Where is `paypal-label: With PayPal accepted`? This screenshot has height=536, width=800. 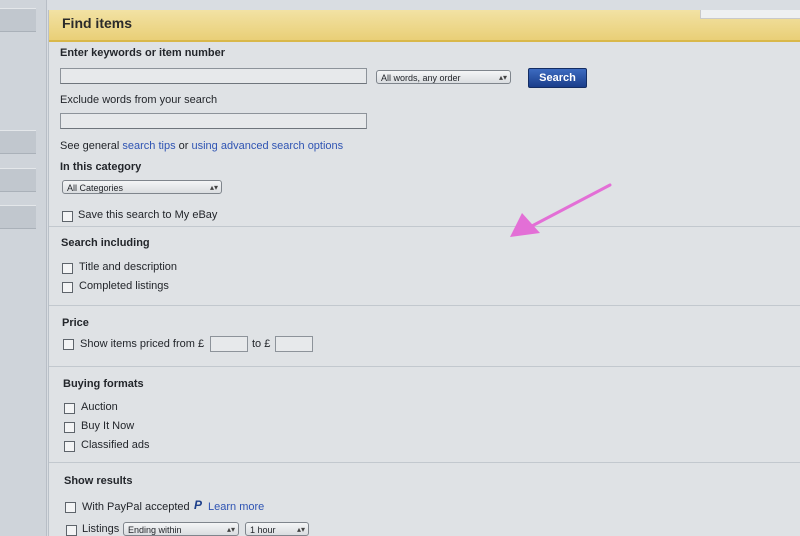
paypal-label: With PayPal accepted is located at coordinates (136, 507).